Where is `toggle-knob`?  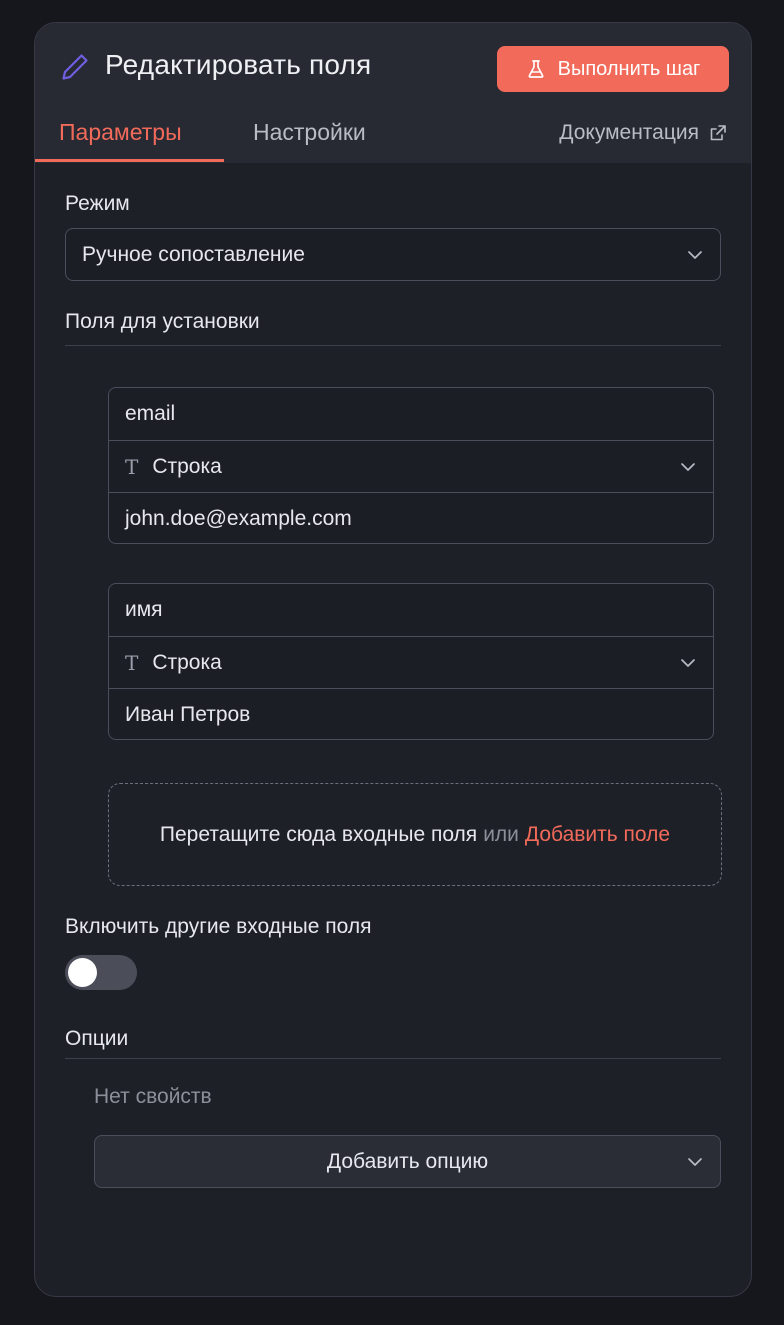
toggle-knob is located at coordinates (82, 972).